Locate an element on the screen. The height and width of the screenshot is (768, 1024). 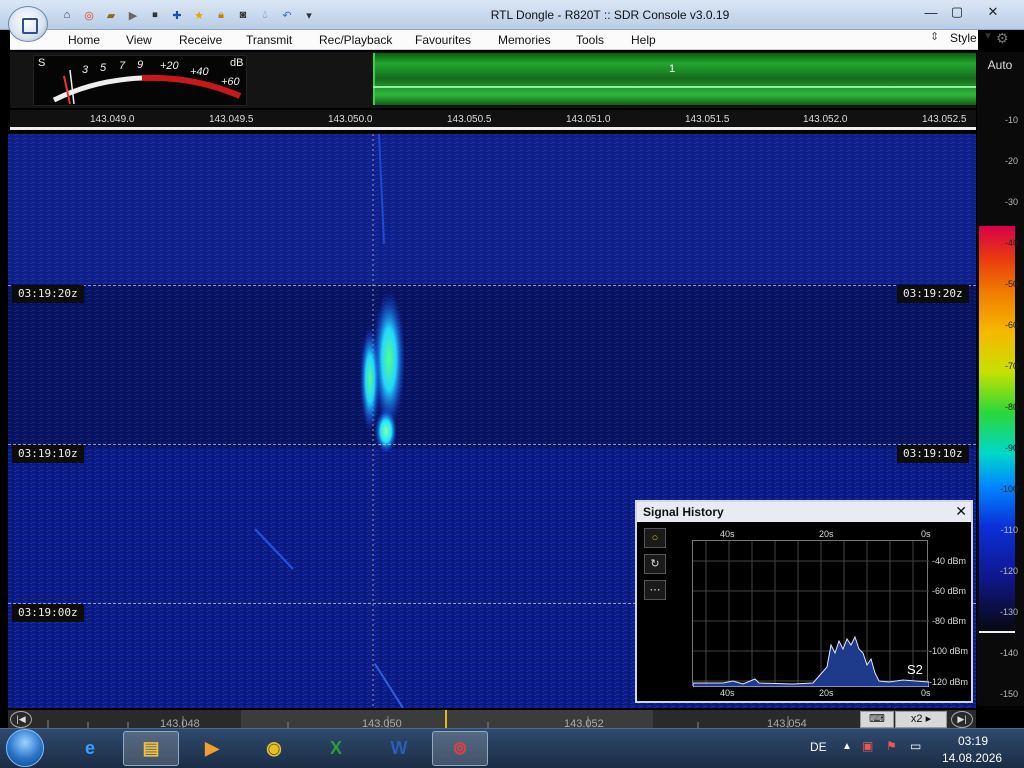
freq-tick: 143.050.5 is located at coordinates (469, 119).